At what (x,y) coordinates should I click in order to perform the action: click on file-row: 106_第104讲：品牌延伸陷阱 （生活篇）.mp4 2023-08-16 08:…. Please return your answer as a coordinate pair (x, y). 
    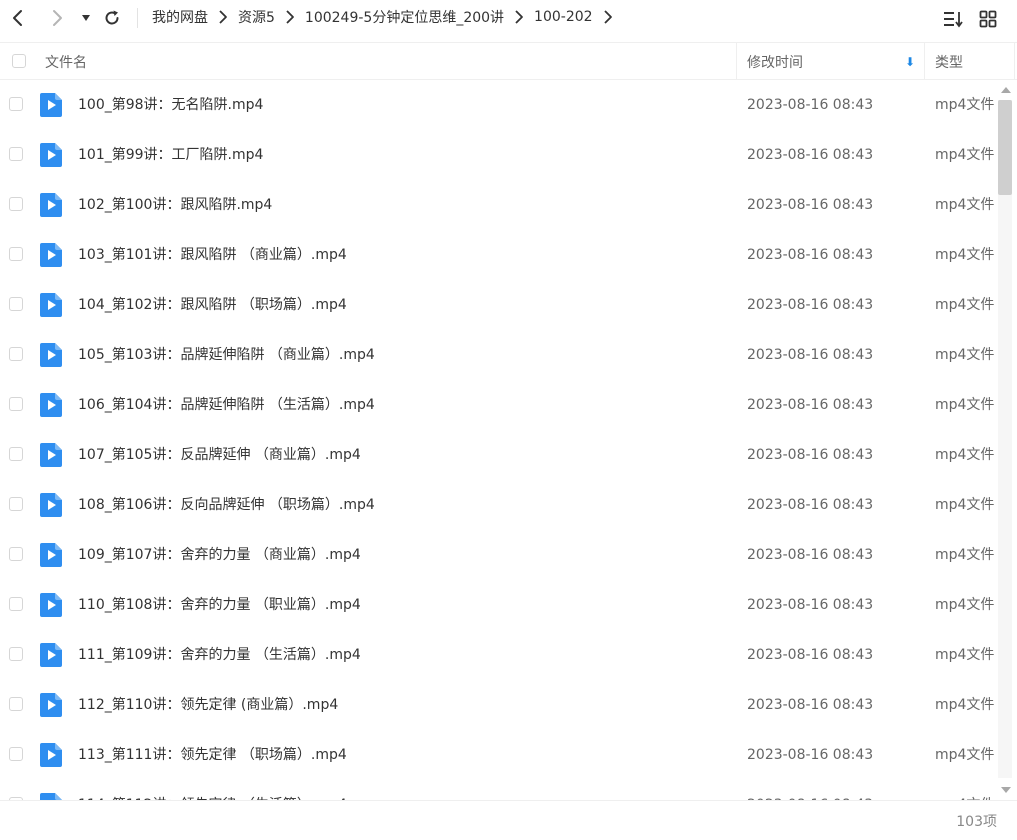
    Looking at the image, I should click on (498, 405).